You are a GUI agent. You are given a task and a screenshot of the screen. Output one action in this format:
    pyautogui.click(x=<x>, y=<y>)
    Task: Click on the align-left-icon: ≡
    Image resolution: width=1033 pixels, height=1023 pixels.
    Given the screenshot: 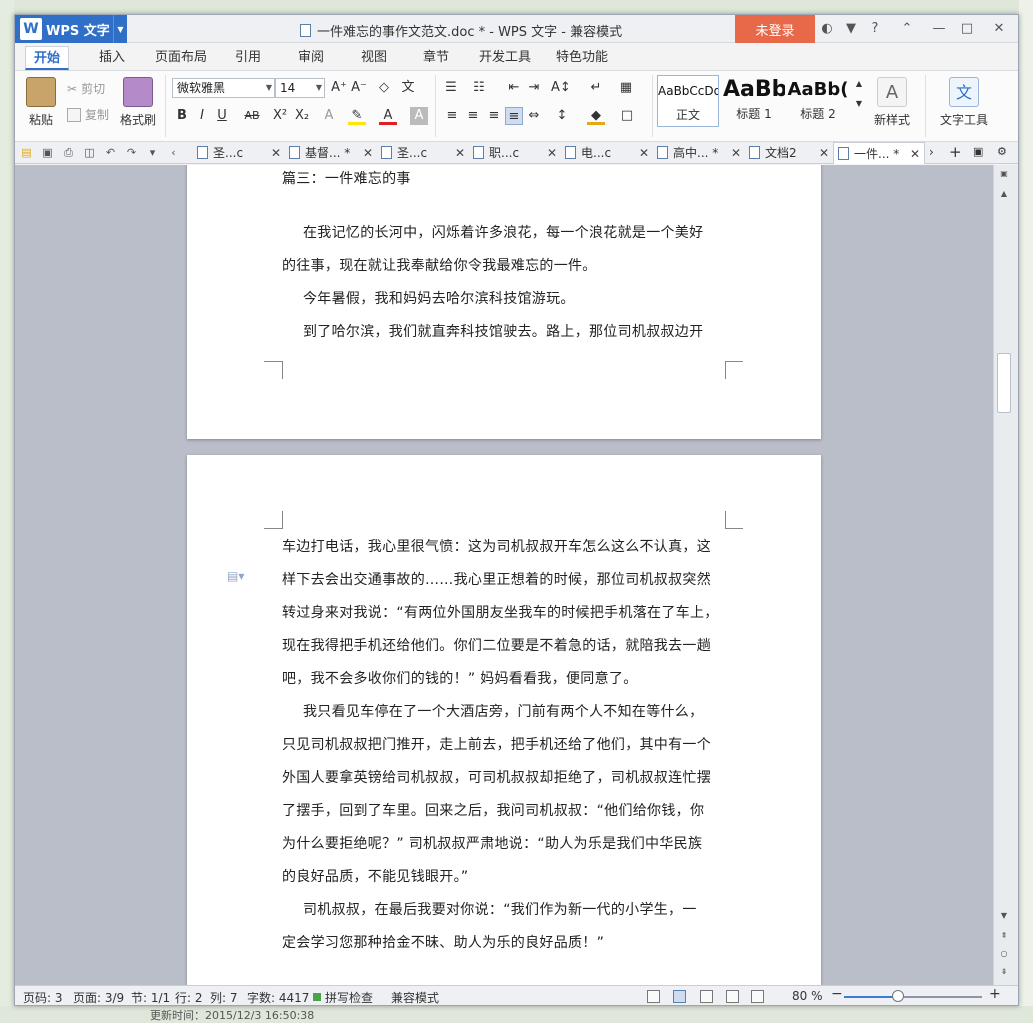 What is the action you would take?
    pyautogui.click(x=452, y=116)
    